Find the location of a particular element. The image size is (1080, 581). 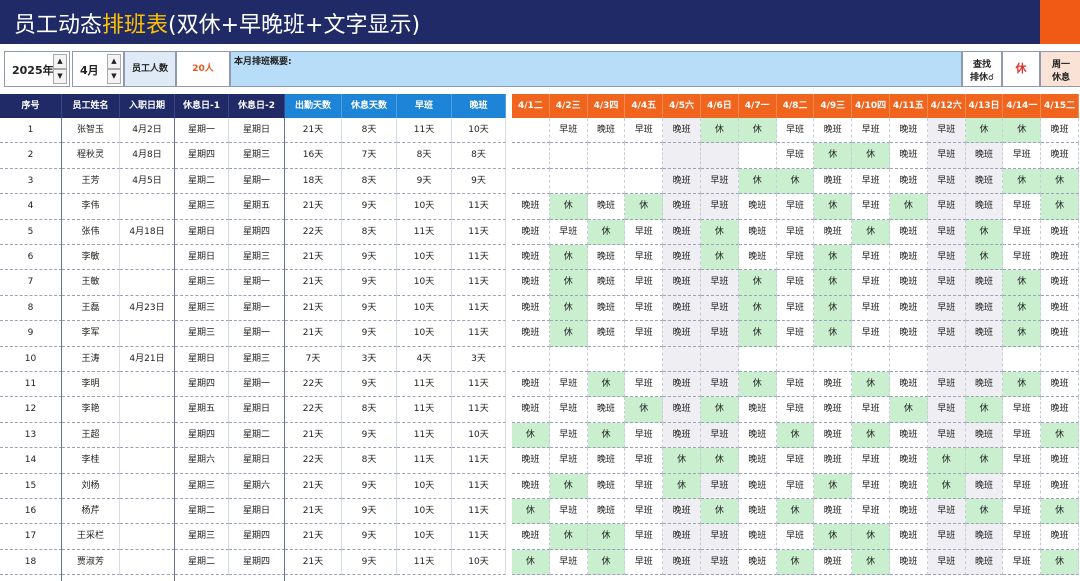

cell-late: 10天 is located at coordinates (479, 131).